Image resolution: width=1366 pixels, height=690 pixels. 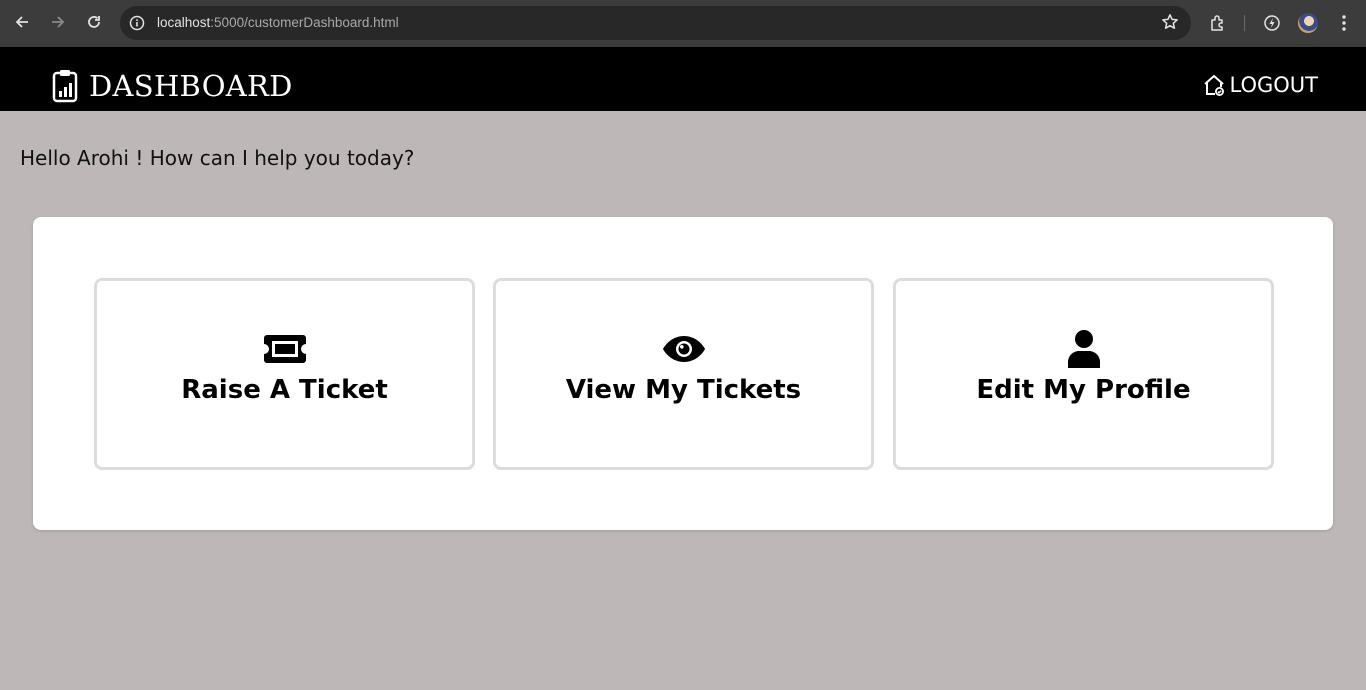 I want to click on view-tickets-card: View My Tickets, so click(x=683, y=374).